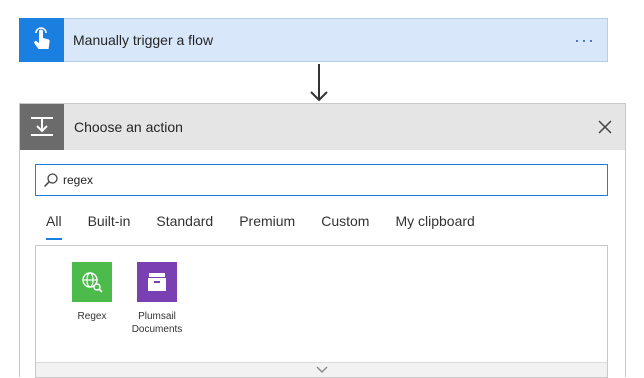 Image resolution: width=644 pixels, height=378 pixels. Describe the element at coordinates (54, 226) in the screenshot. I see `tab-all: All` at that location.